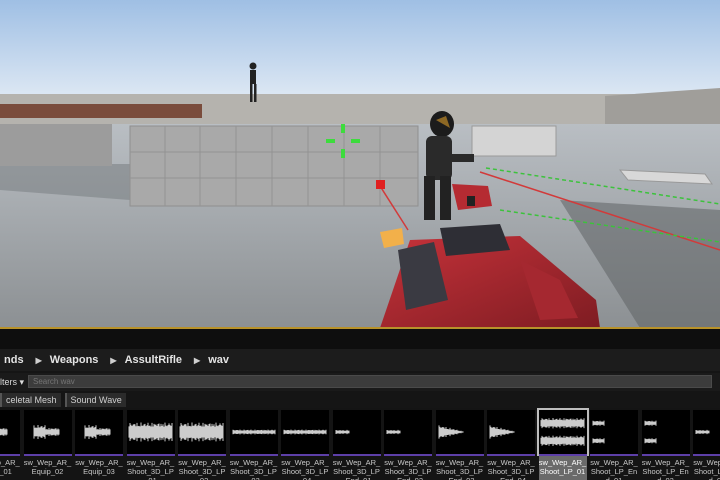 Image resolution: width=720 pixels, height=480 pixels. Describe the element at coordinates (10, 467) in the screenshot. I see `asset-label: sw_Wep_AR_Equip_01` at that location.